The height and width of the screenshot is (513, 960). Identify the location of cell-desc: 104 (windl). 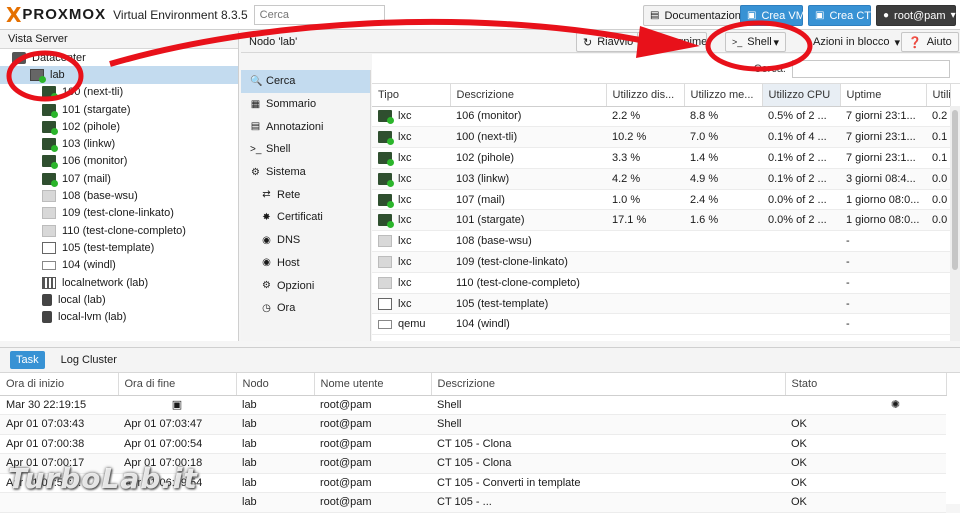
(528, 324).